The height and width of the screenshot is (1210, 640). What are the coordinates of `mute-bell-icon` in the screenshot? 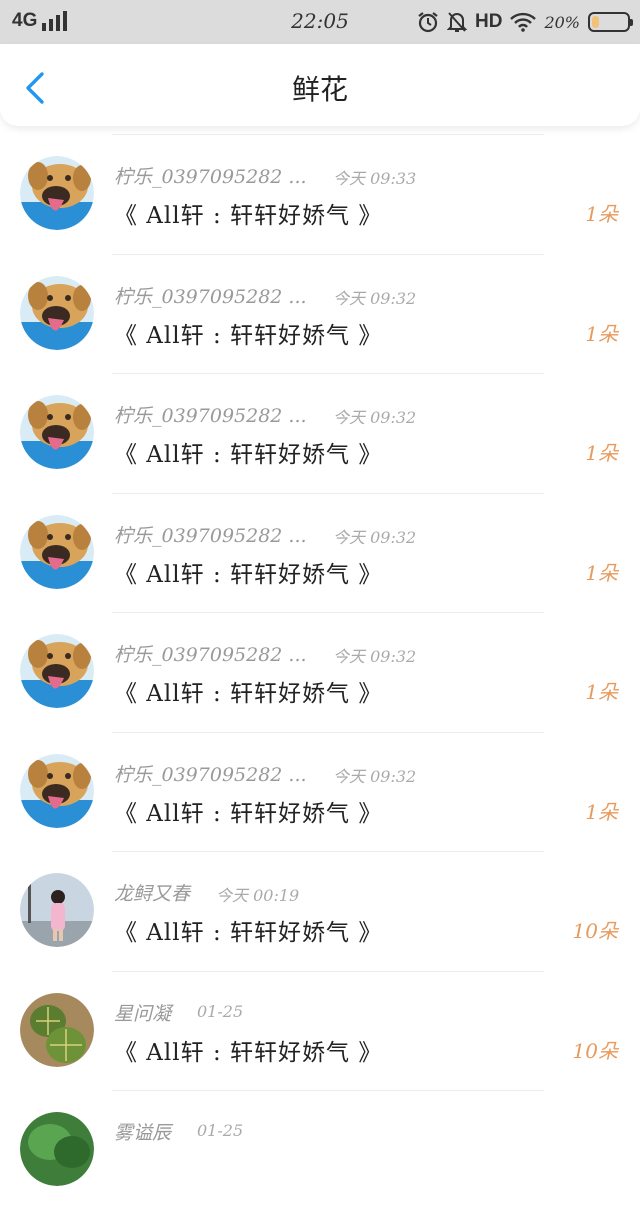 It's located at (456, 22).